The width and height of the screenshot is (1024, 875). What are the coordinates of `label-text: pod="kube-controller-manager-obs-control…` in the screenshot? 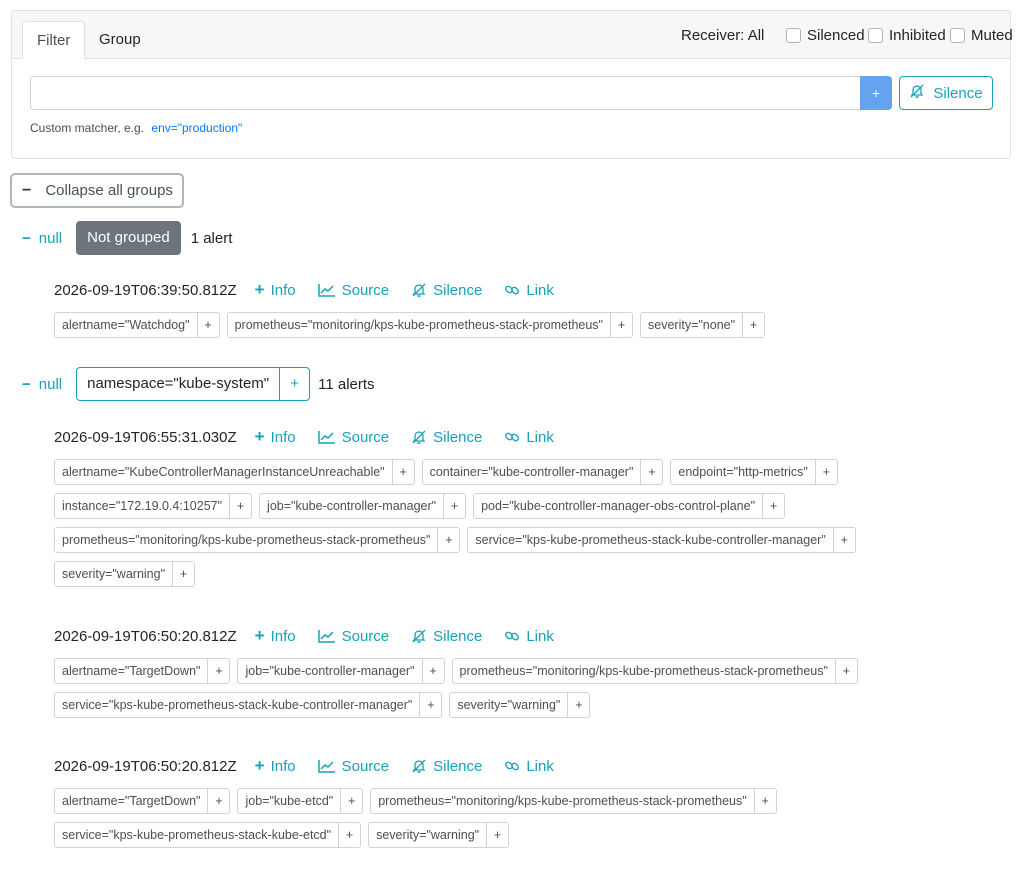 It's located at (618, 506).